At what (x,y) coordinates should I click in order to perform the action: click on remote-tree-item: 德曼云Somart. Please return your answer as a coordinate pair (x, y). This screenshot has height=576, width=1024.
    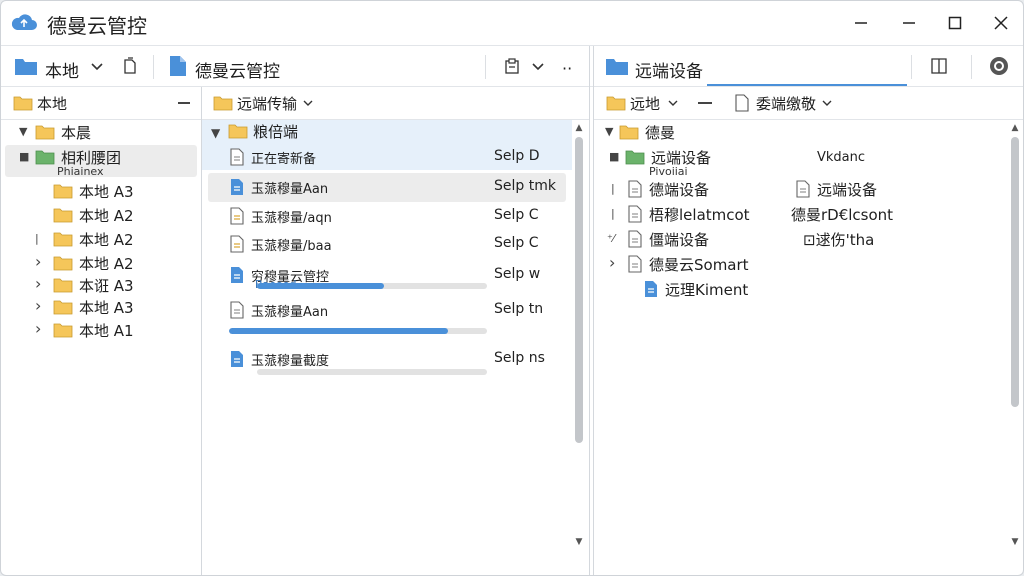
    Looking at the image, I should click on (688, 264).